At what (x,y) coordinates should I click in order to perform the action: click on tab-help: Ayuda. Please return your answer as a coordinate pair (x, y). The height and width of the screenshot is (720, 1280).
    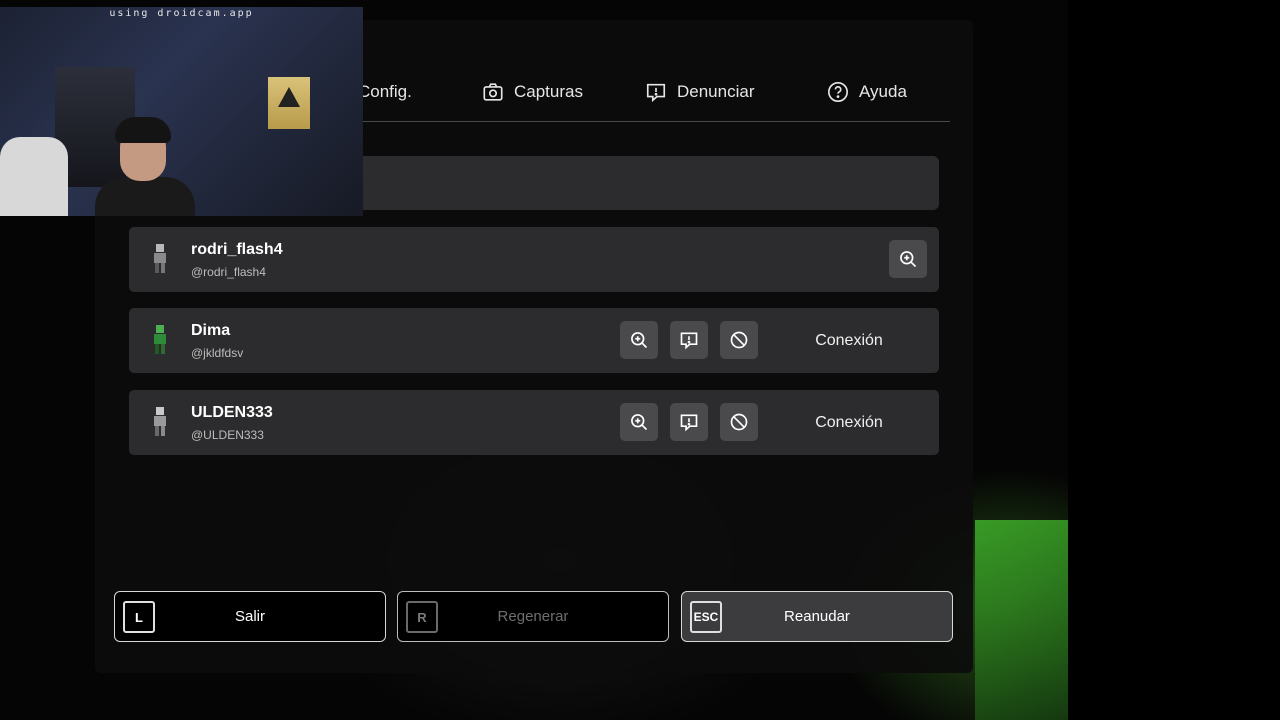
    Looking at the image, I should click on (867, 92).